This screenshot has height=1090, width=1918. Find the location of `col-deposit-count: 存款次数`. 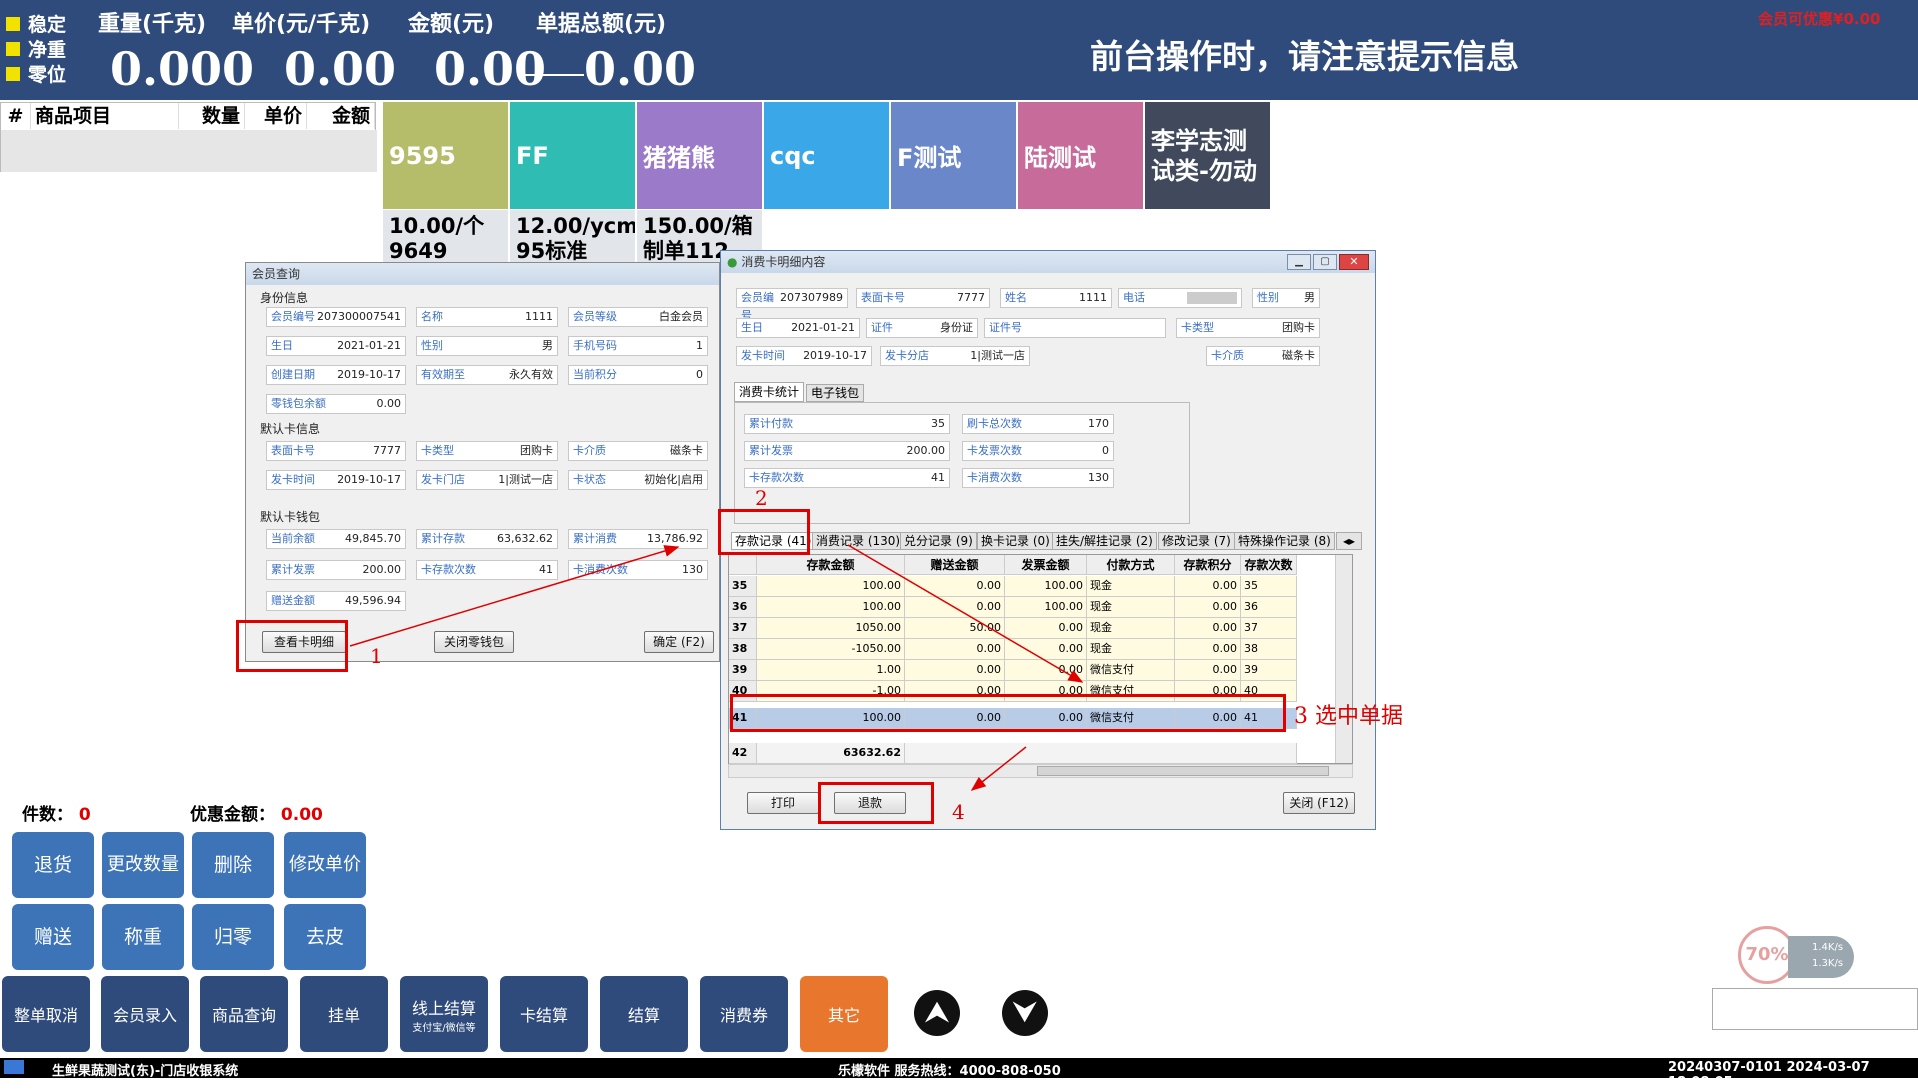

col-deposit-count: 存款次数 is located at coordinates (1269, 565).